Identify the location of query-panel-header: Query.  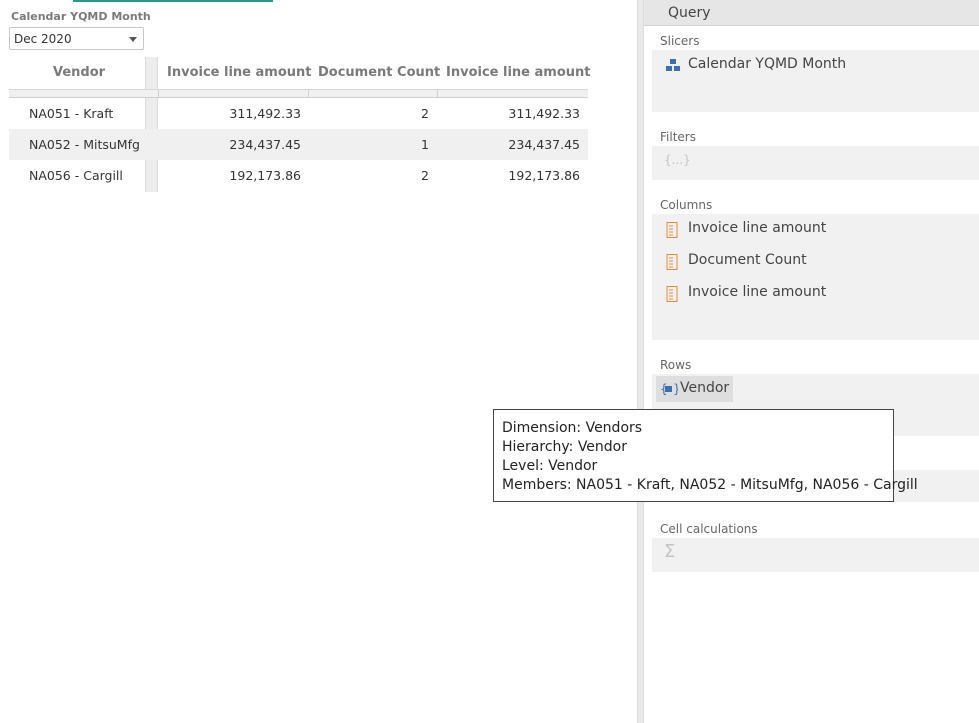
(811, 13).